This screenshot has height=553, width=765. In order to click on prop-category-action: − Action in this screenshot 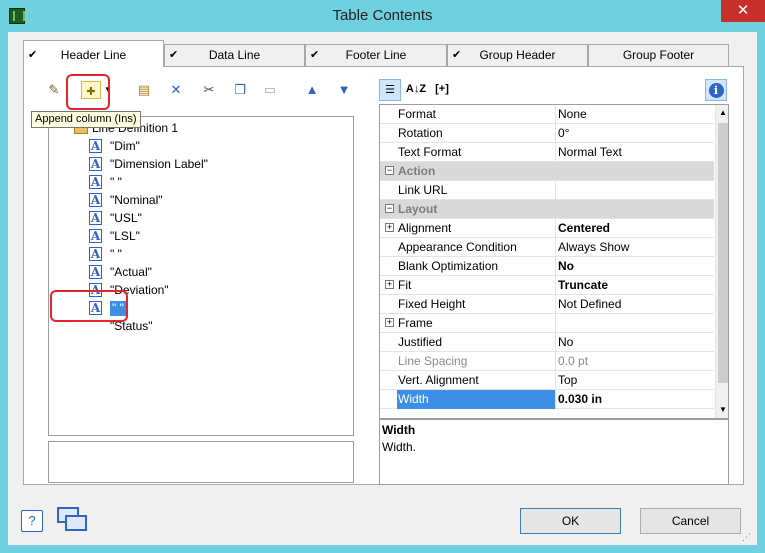, I will do `click(547, 171)`.